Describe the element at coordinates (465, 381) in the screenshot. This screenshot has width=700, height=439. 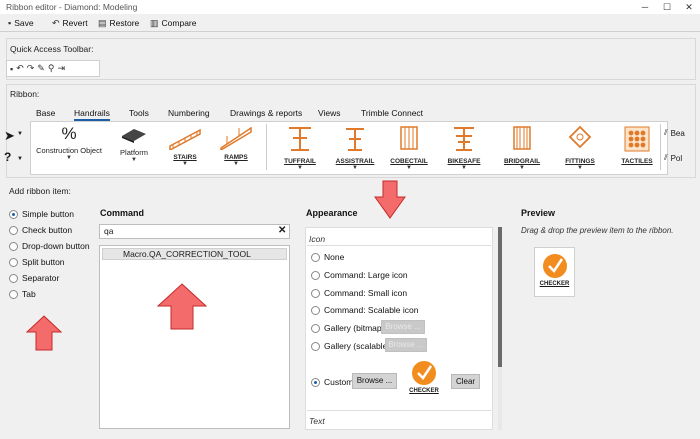
I see `clear-button: Clear` at that location.